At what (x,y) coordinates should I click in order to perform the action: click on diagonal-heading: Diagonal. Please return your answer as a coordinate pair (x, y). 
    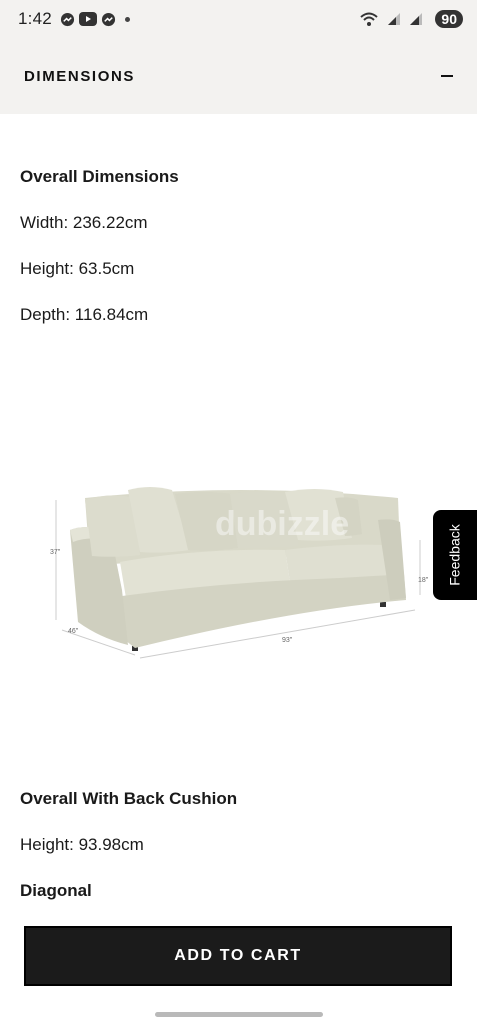
    Looking at the image, I should click on (56, 890).